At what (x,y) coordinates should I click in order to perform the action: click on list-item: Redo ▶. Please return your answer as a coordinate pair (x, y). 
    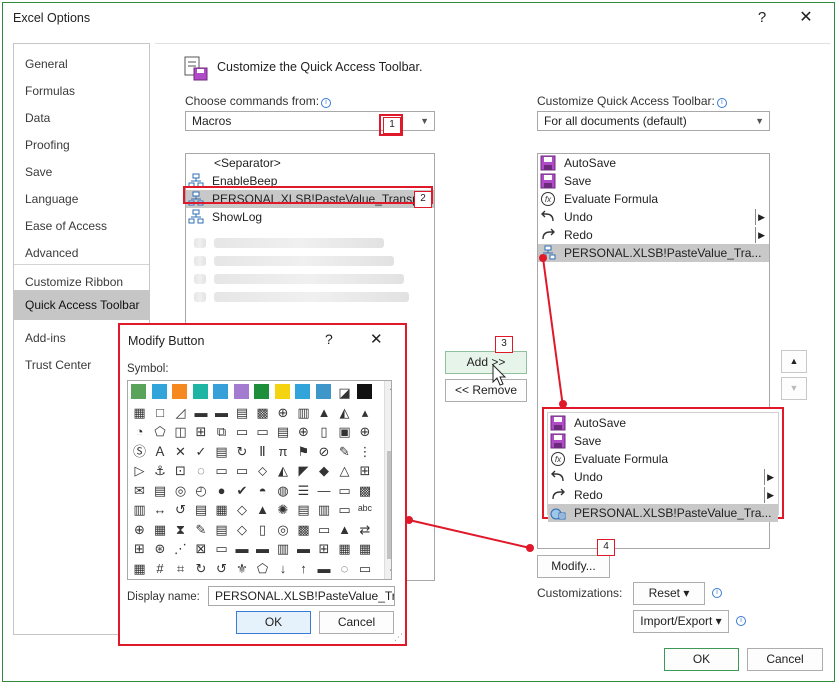
    Looking at the image, I should click on (653, 235).